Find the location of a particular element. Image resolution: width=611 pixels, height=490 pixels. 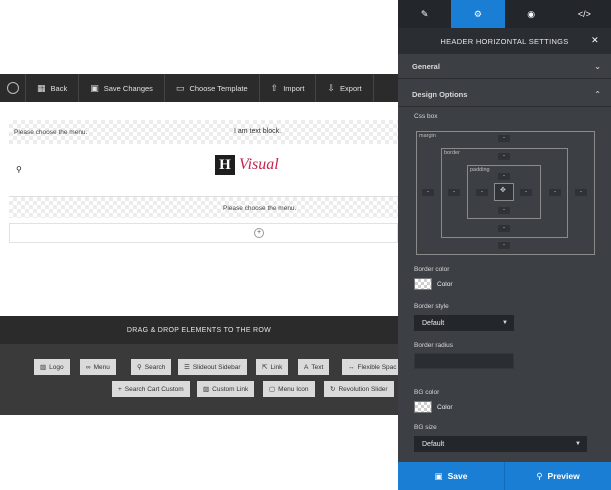

export-button: ⇩ Export is located at coordinates (345, 88).